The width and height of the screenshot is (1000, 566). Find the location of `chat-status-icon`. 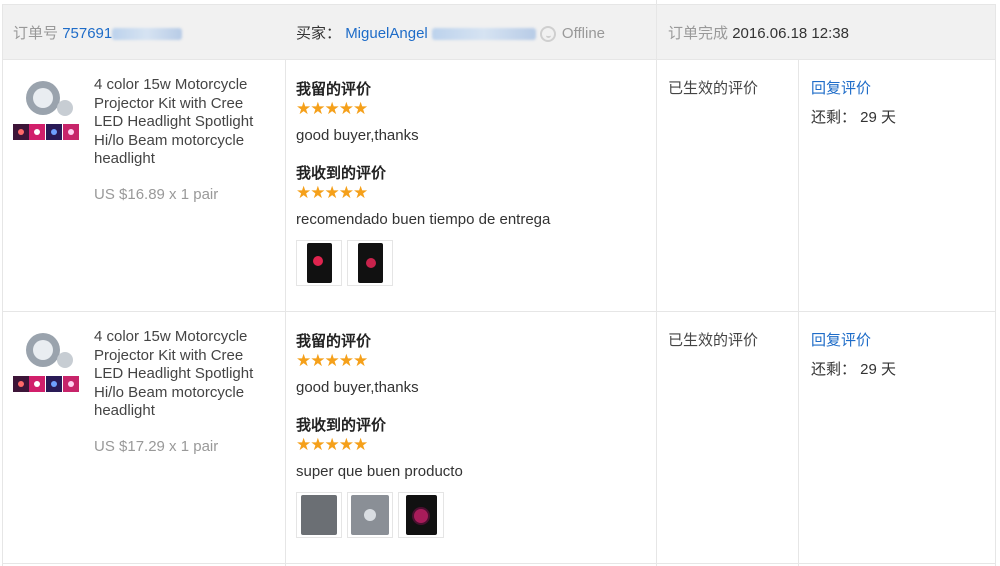

chat-status-icon is located at coordinates (547, 34).